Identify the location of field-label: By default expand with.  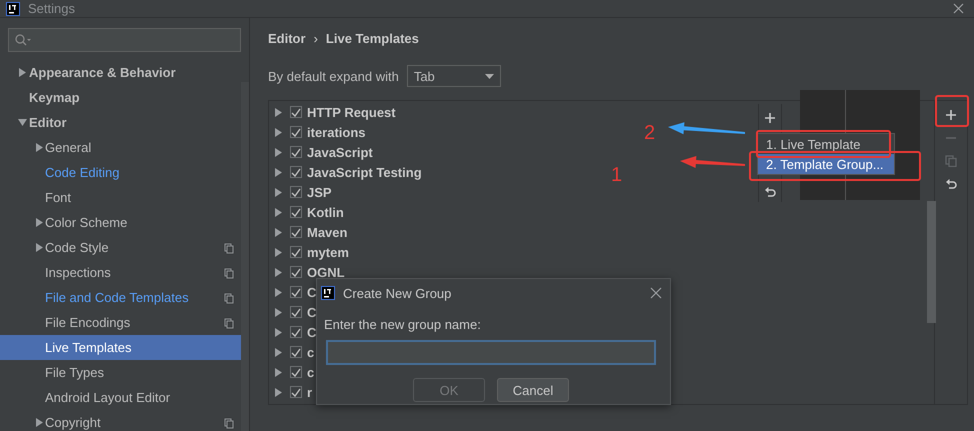
(333, 76).